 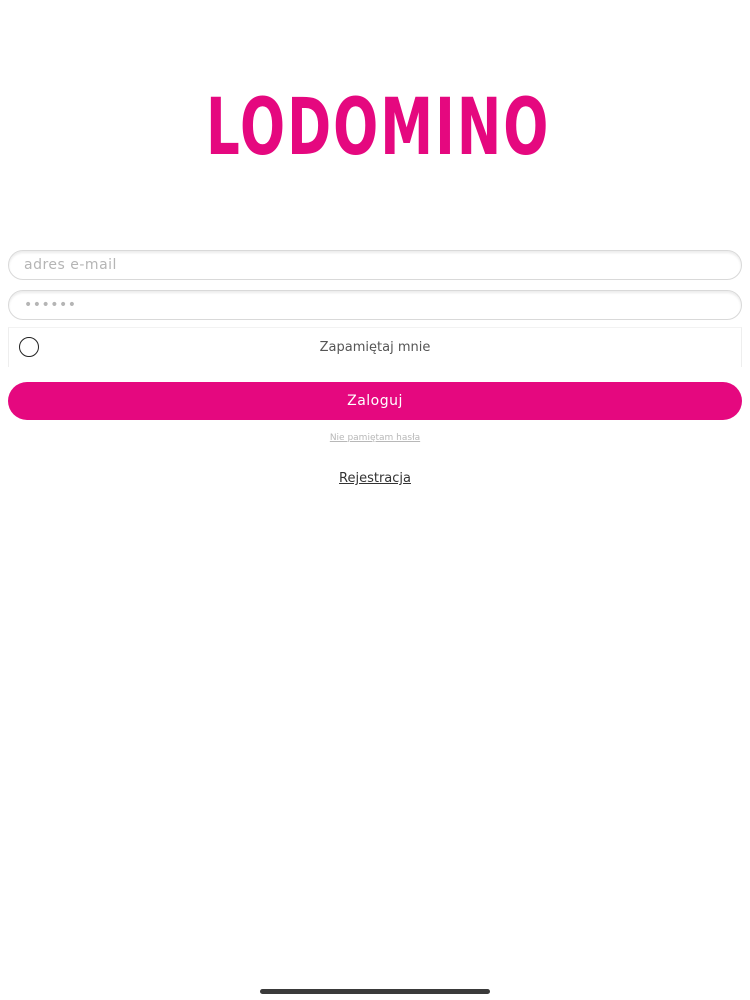 I want to click on brand-logo: LODOMINO, so click(x=376, y=128).